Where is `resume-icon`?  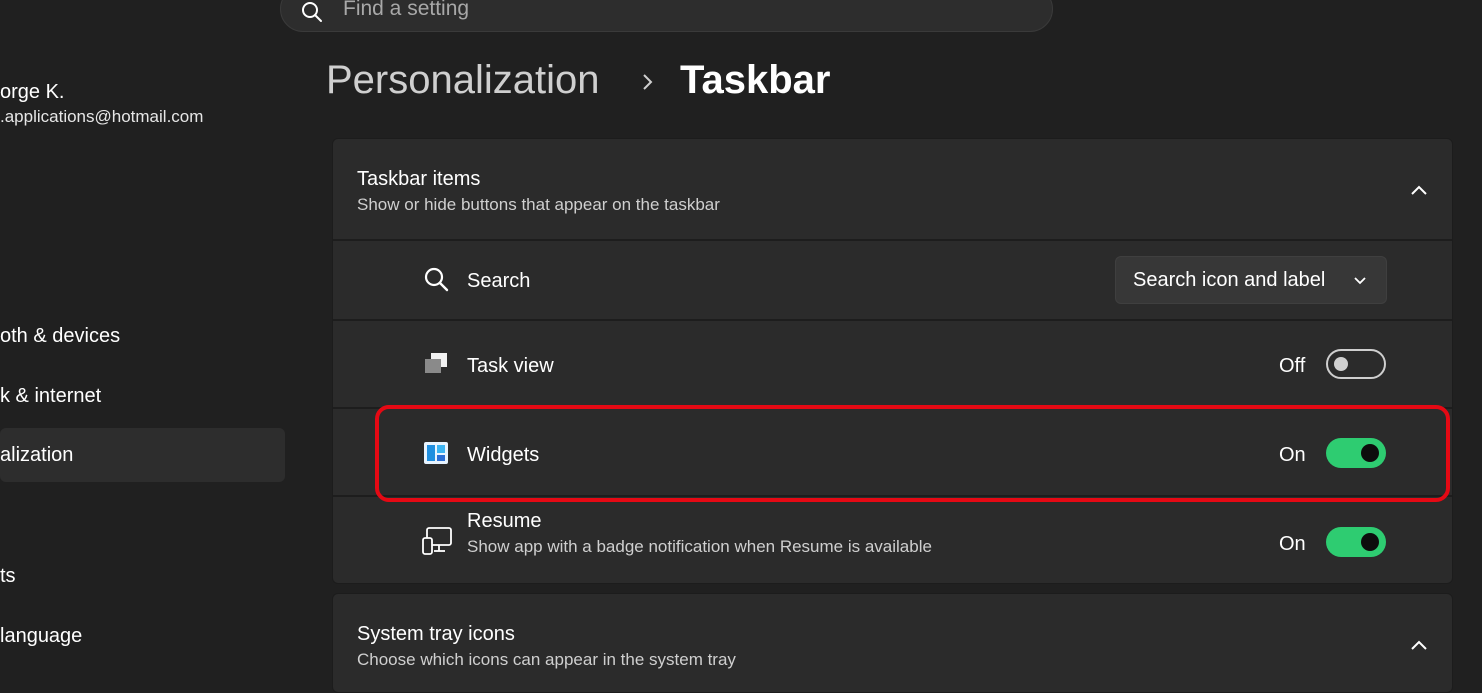
resume-icon is located at coordinates (437, 541).